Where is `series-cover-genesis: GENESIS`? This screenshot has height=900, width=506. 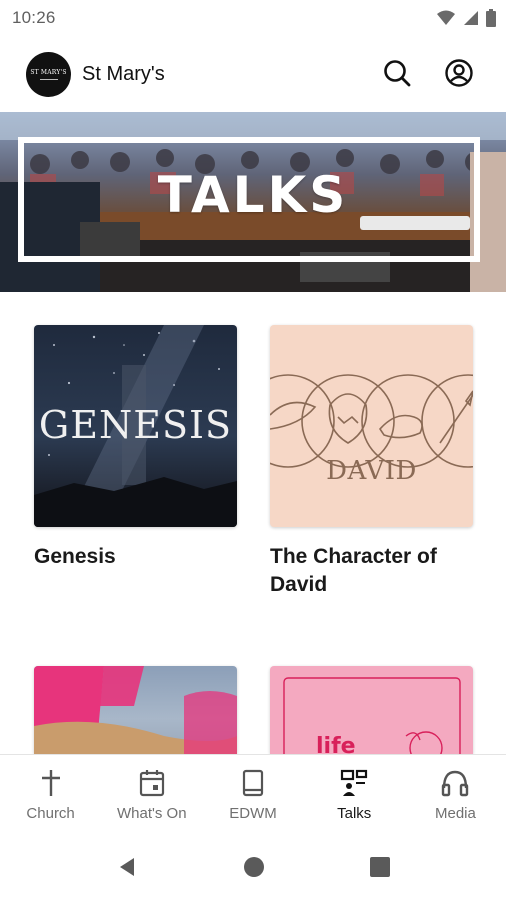
series-cover-genesis: GENESIS is located at coordinates (135, 426).